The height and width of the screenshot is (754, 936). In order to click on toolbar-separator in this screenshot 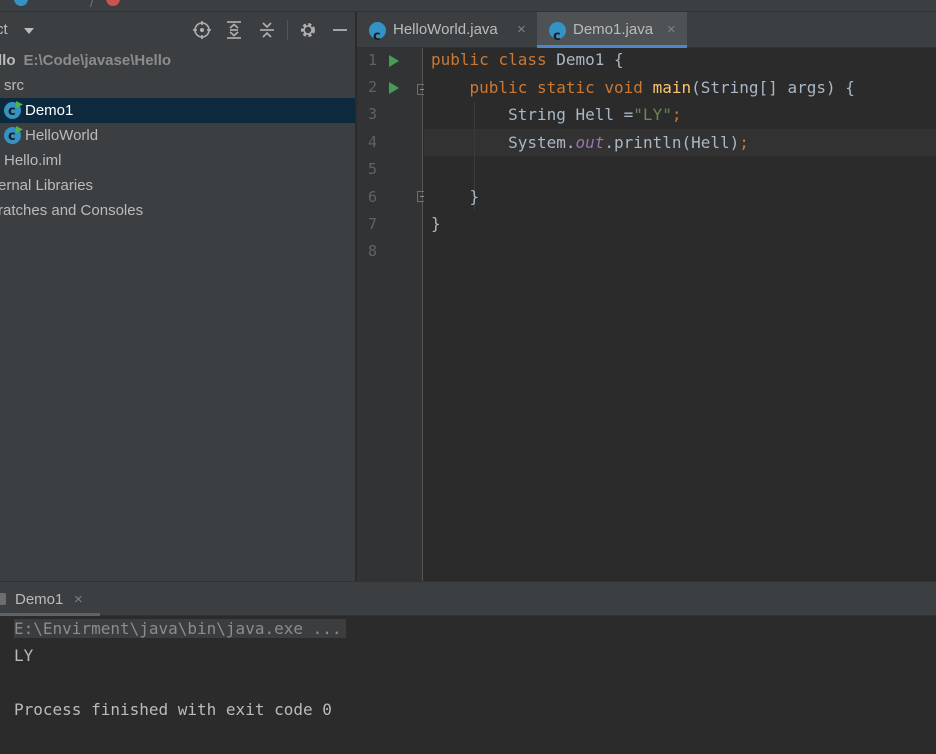, I will do `click(287, 30)`.